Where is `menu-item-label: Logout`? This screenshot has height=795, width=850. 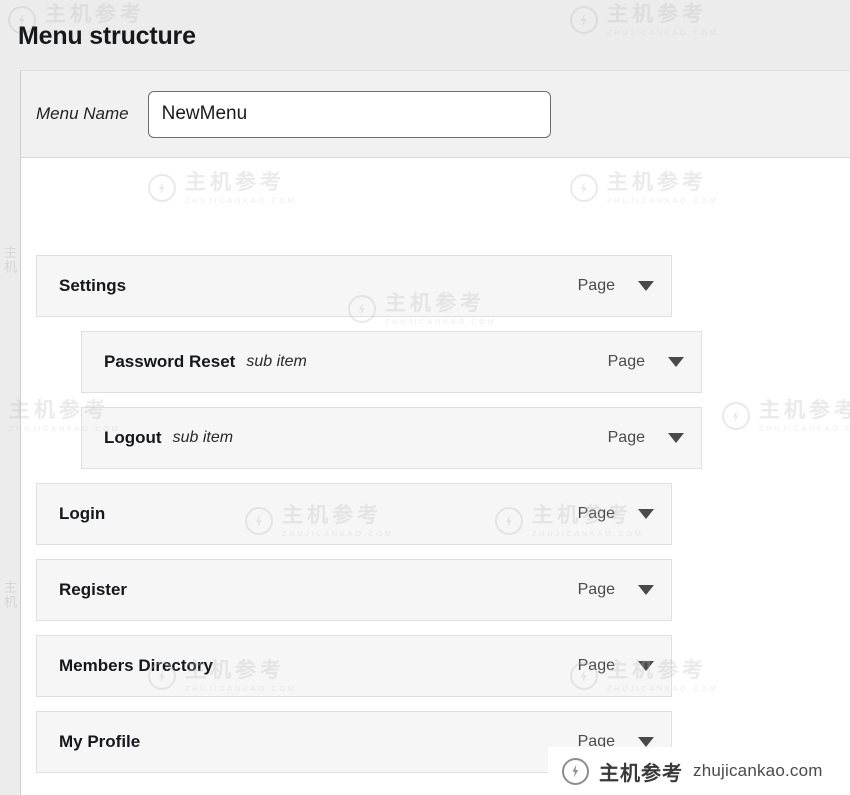 menu-item-label: Logout is located at coordinates (133, 437).